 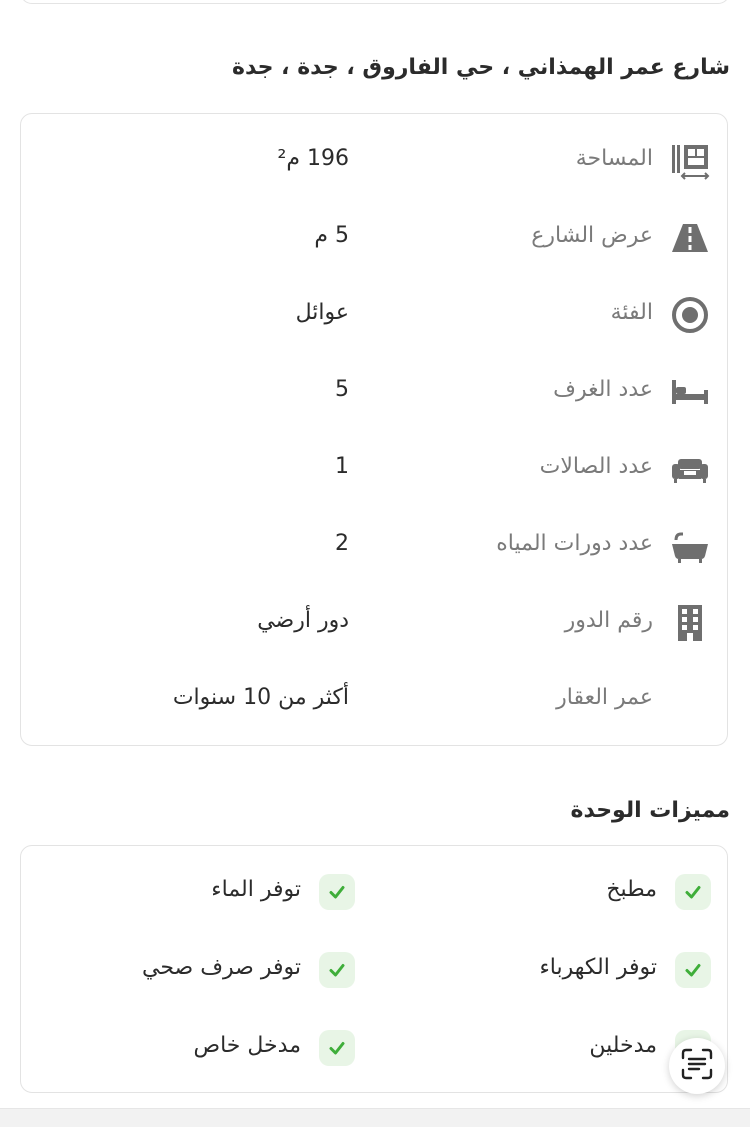 I want to click on detail-value: 1, so click(x=342, y=466).